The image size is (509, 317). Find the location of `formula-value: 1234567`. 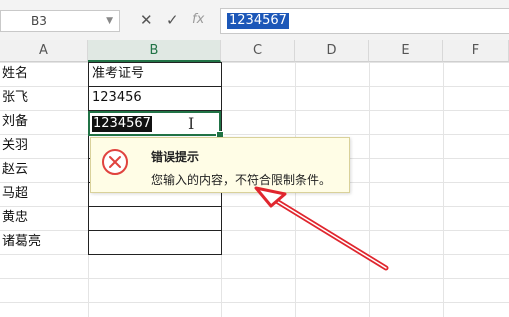

formula-value: 1234567 is located at coordinates (258, 21).